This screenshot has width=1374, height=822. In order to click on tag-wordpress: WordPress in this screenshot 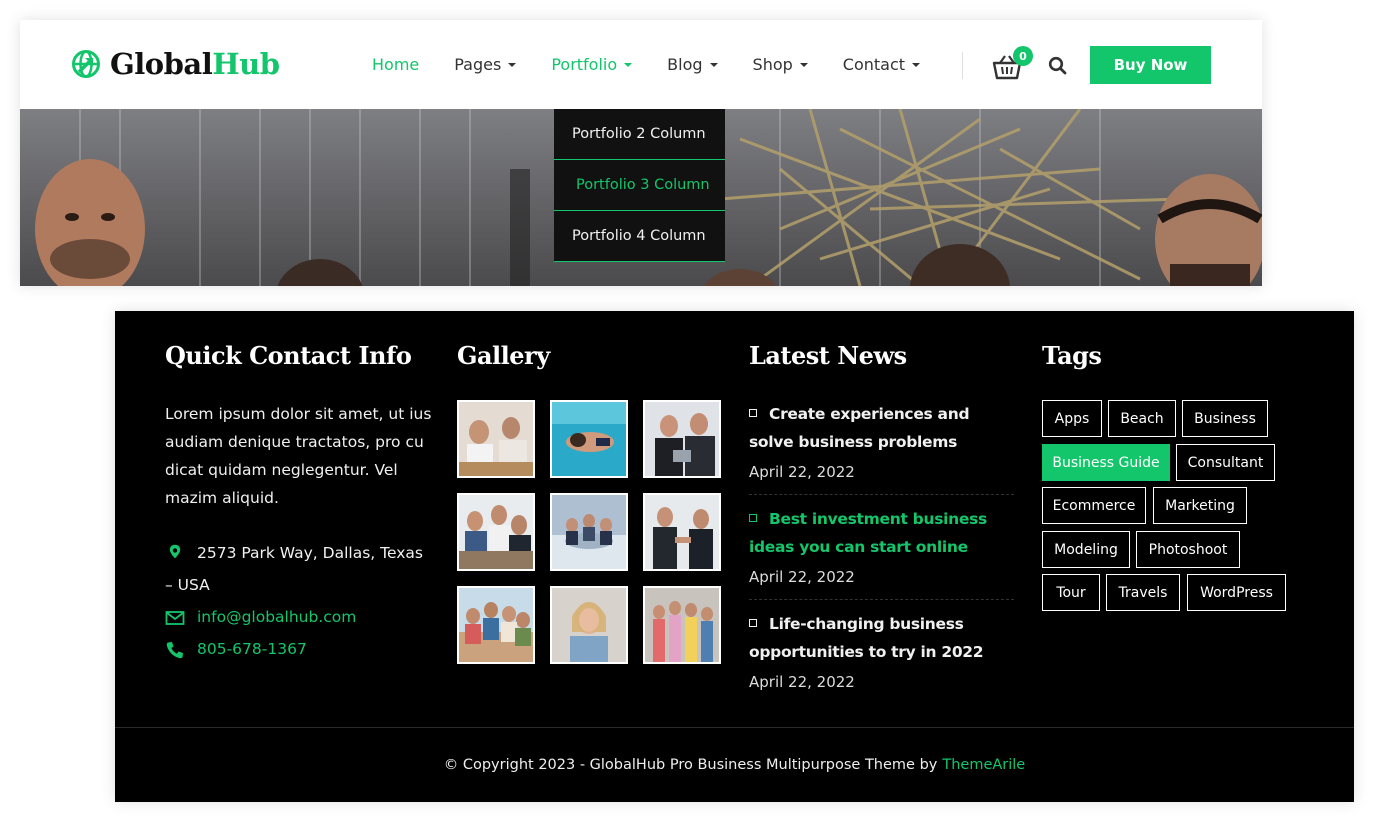, I will do `click(1236, 592)`.